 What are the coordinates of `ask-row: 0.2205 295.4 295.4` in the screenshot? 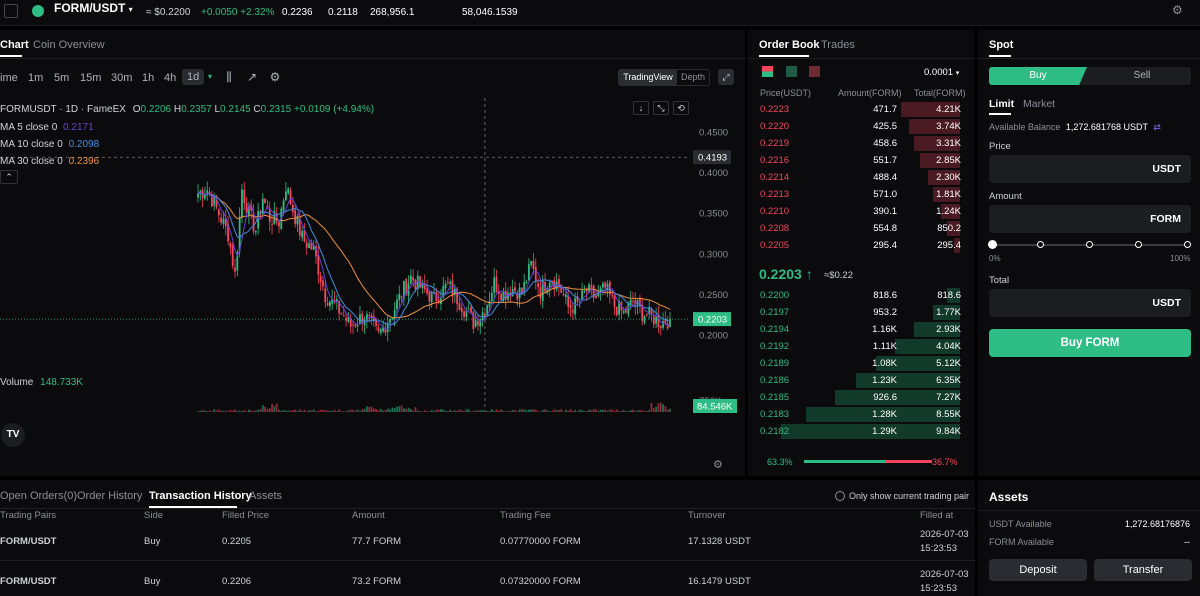 It's located at (861, 245).